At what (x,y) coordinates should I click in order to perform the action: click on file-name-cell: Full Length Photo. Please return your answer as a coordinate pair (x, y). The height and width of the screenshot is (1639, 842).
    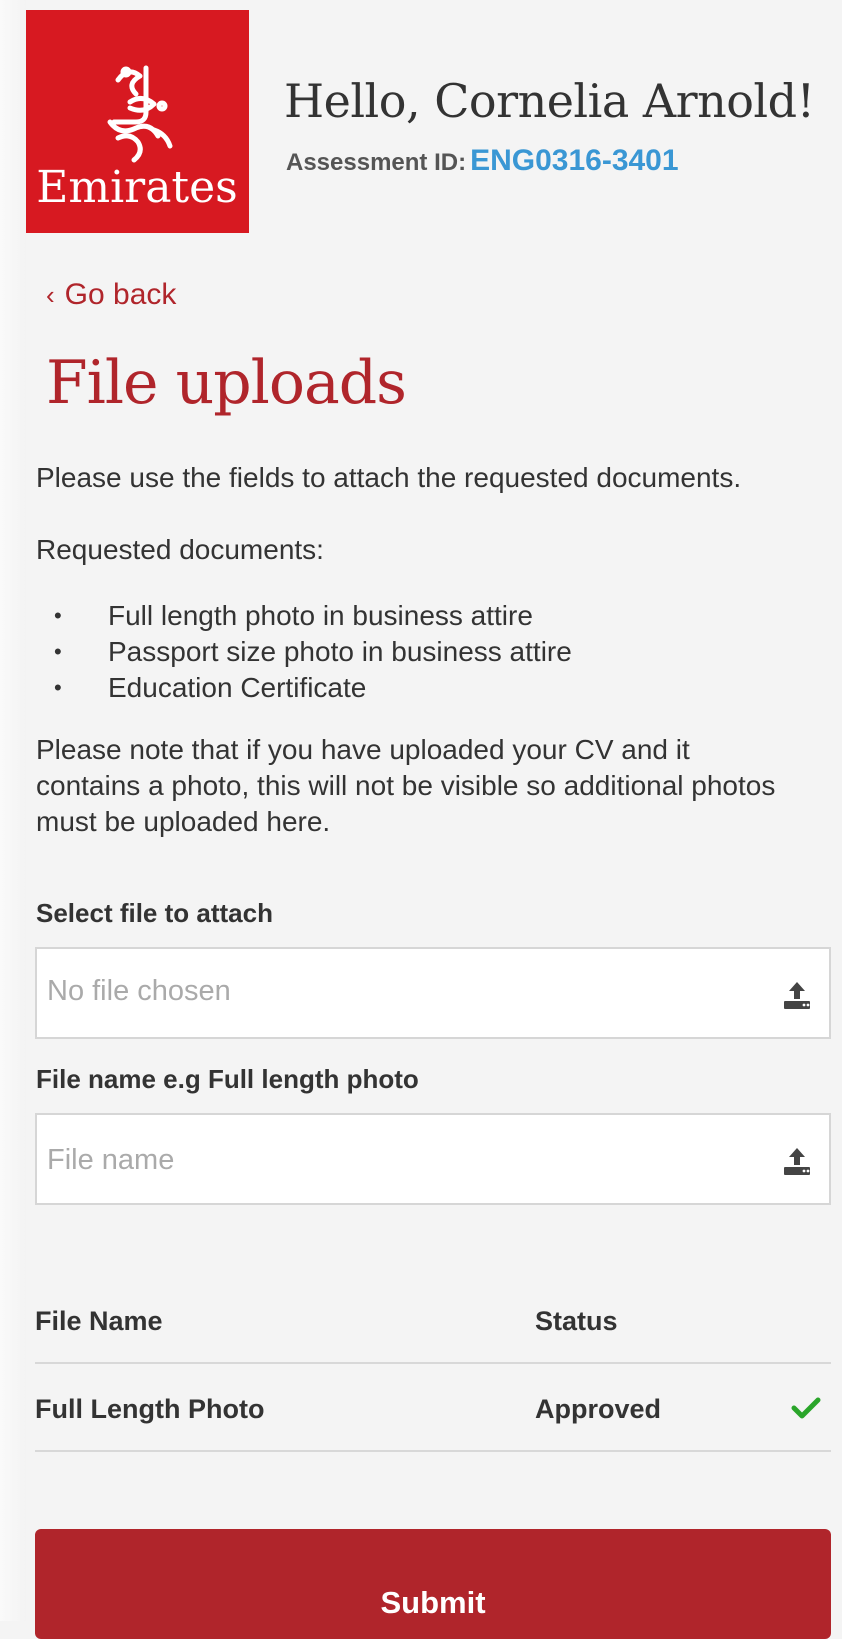
    Looking at the image, I should click on (150, 1409).